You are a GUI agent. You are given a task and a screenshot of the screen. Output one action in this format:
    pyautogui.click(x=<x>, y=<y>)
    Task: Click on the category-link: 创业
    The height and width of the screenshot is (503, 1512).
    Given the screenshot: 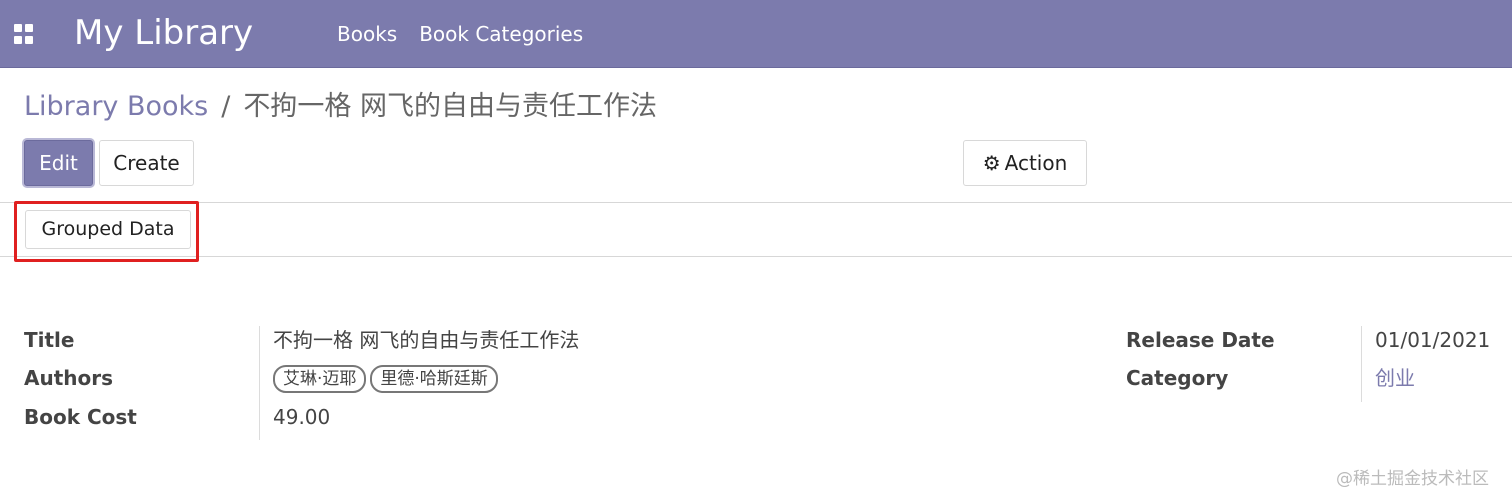 What is the action you would take?
    pyautogui.click(x=1395, y=378)
    